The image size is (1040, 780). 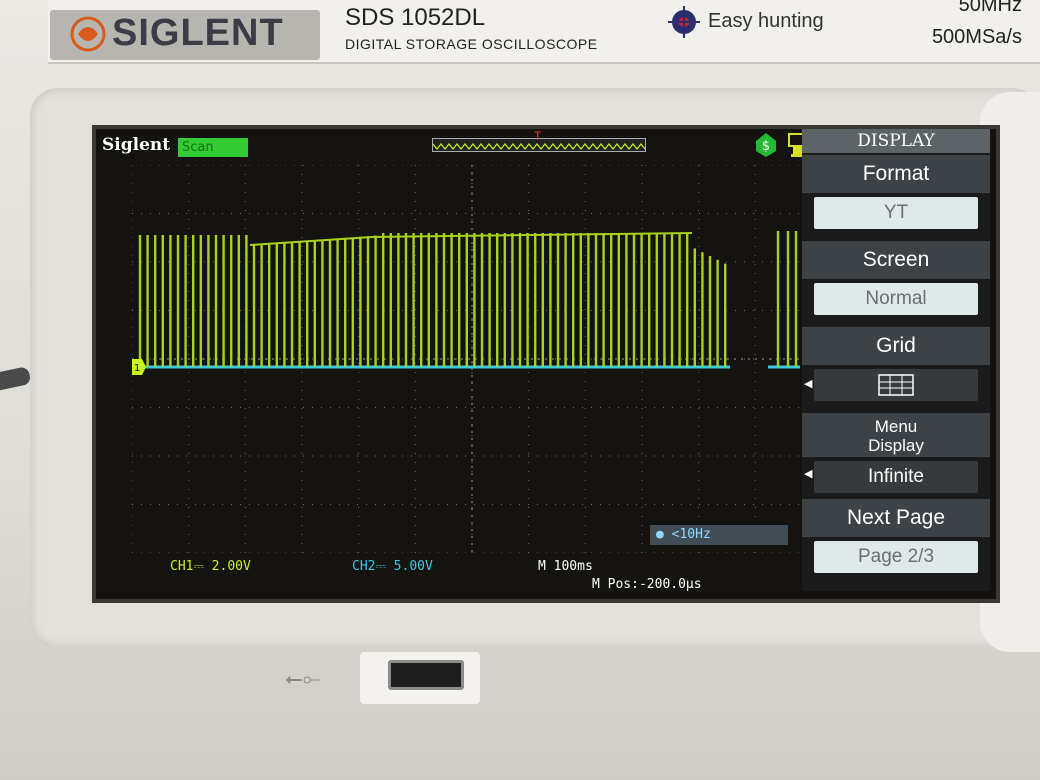 What do you see at coordinates (565, 566) in the screenshot?
I see `timebase-readout: M 100ms` at bounding box center [565, 566].